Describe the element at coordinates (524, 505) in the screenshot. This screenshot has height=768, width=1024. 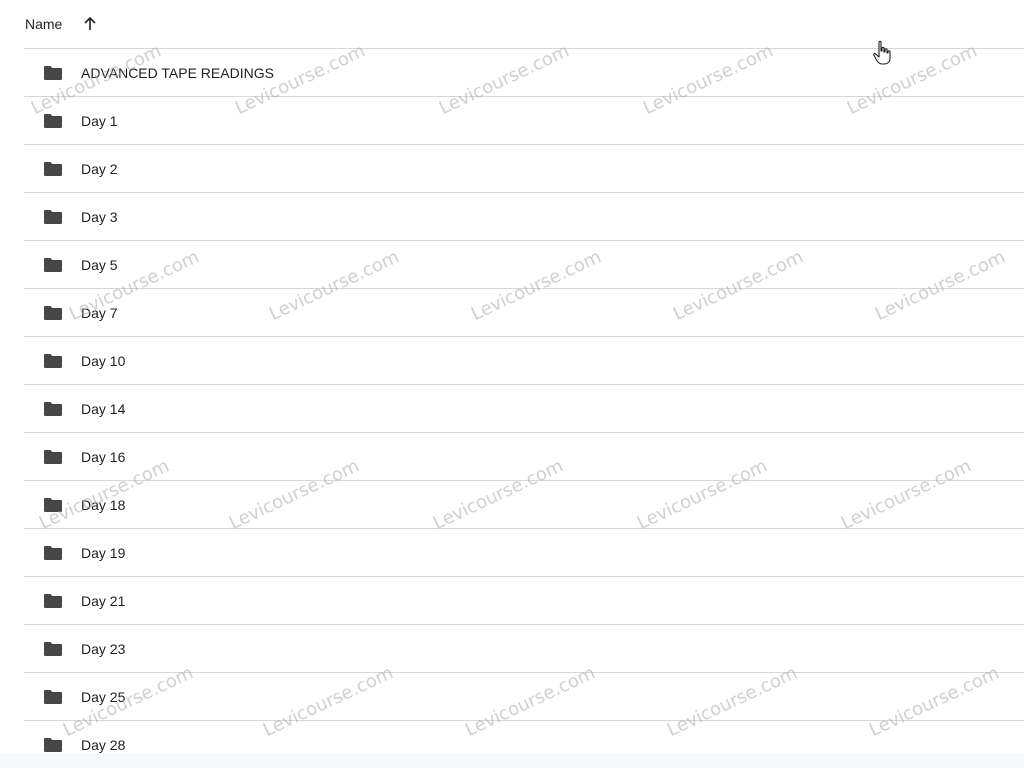
I see `folder-row: Day 18` at that location.